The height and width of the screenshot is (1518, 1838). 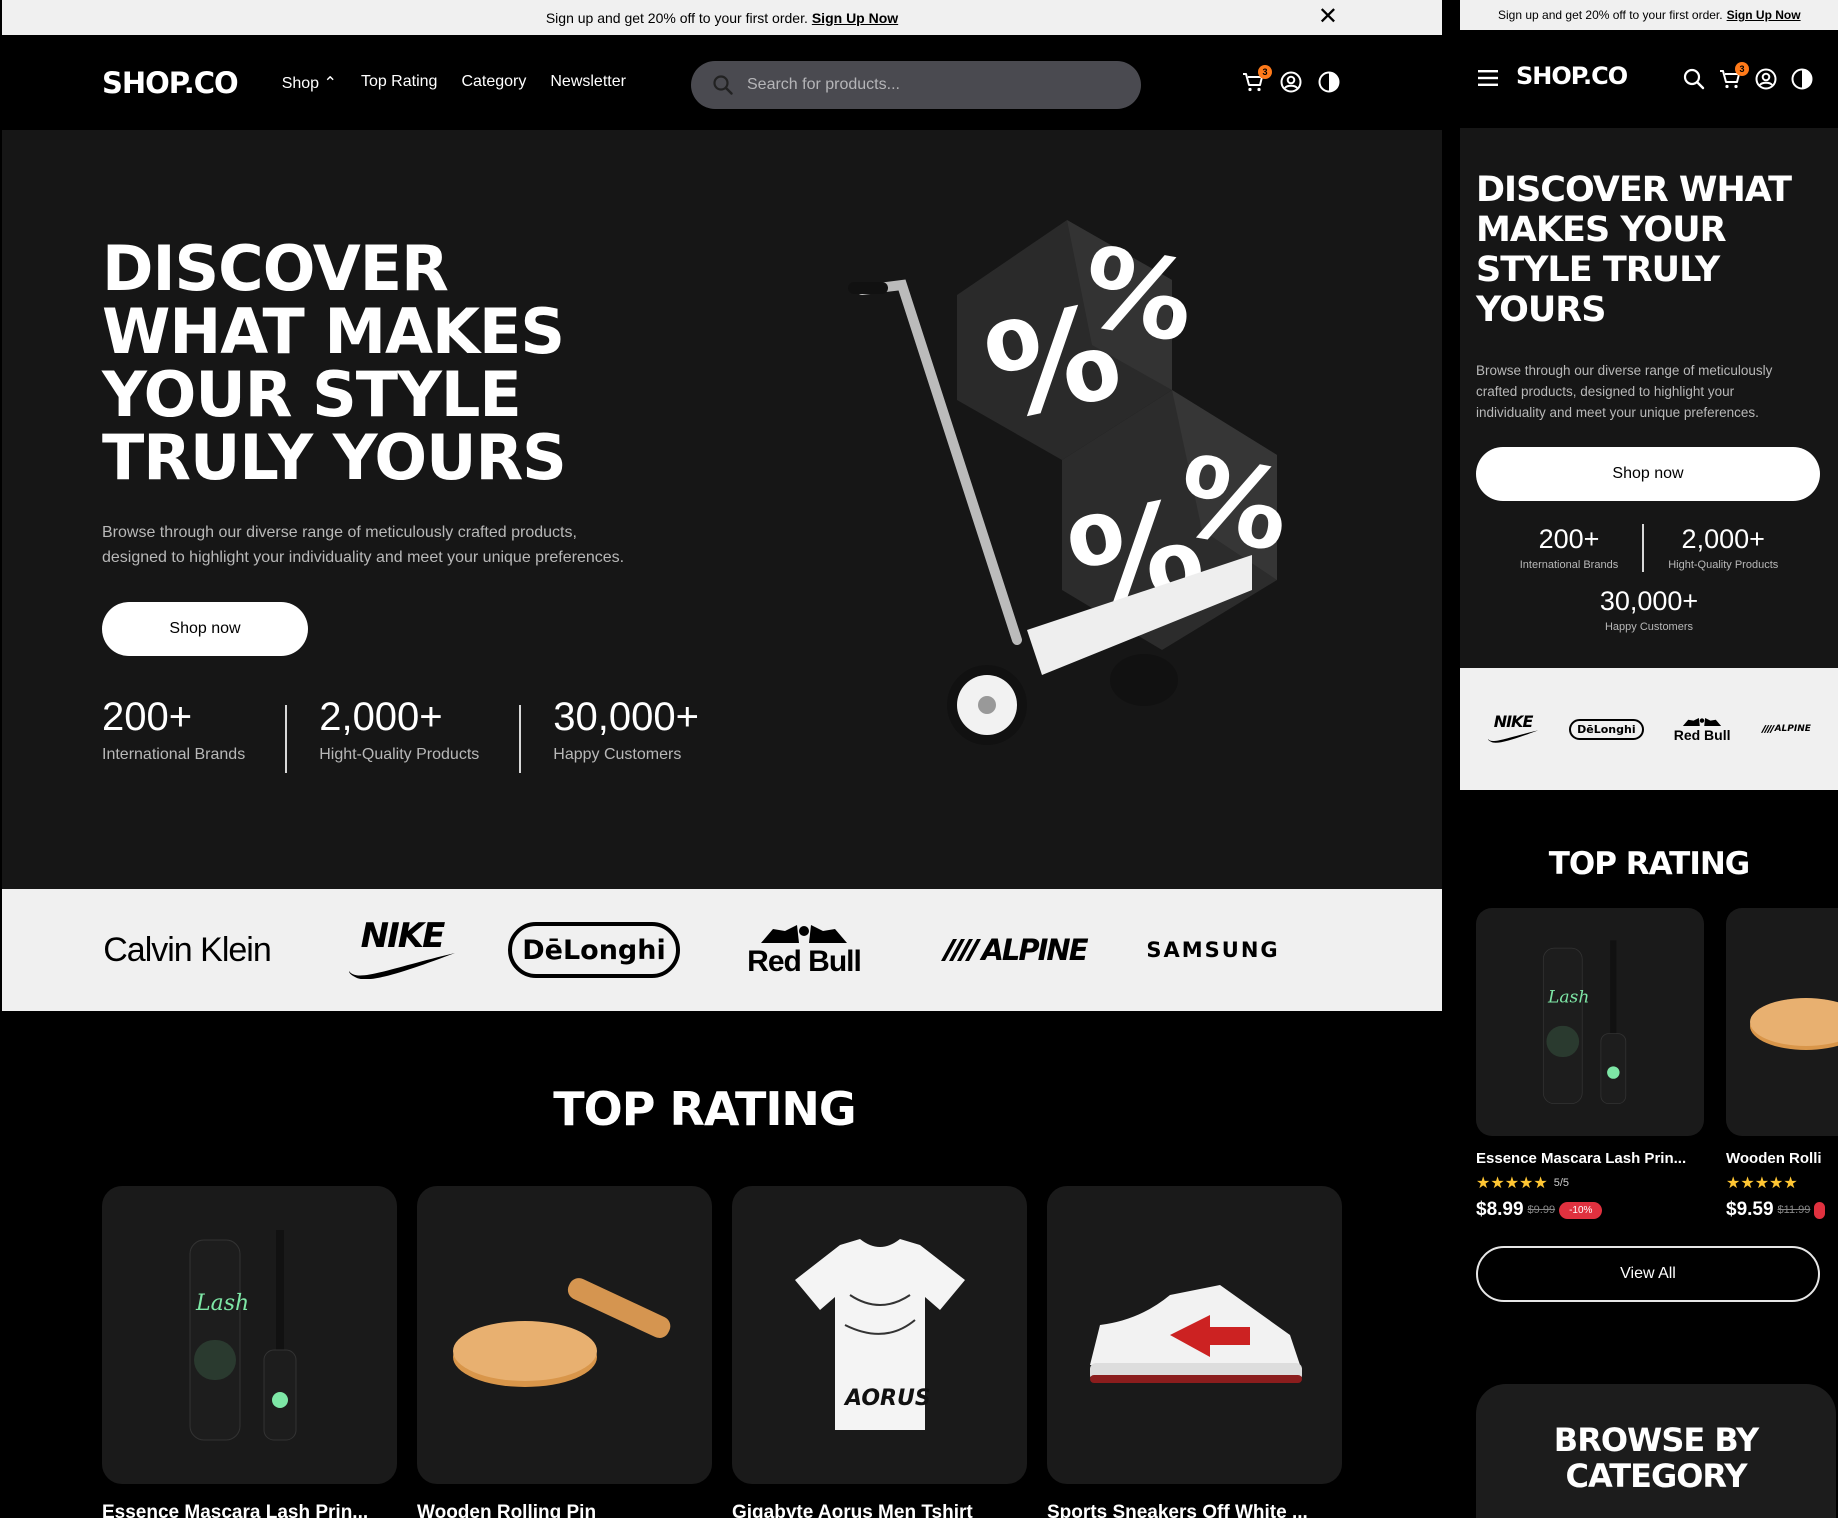 I want to click on product-card: Wooden Rolli ★★★★★ $9.59 $11.99, so click(x=1782, y=1064).